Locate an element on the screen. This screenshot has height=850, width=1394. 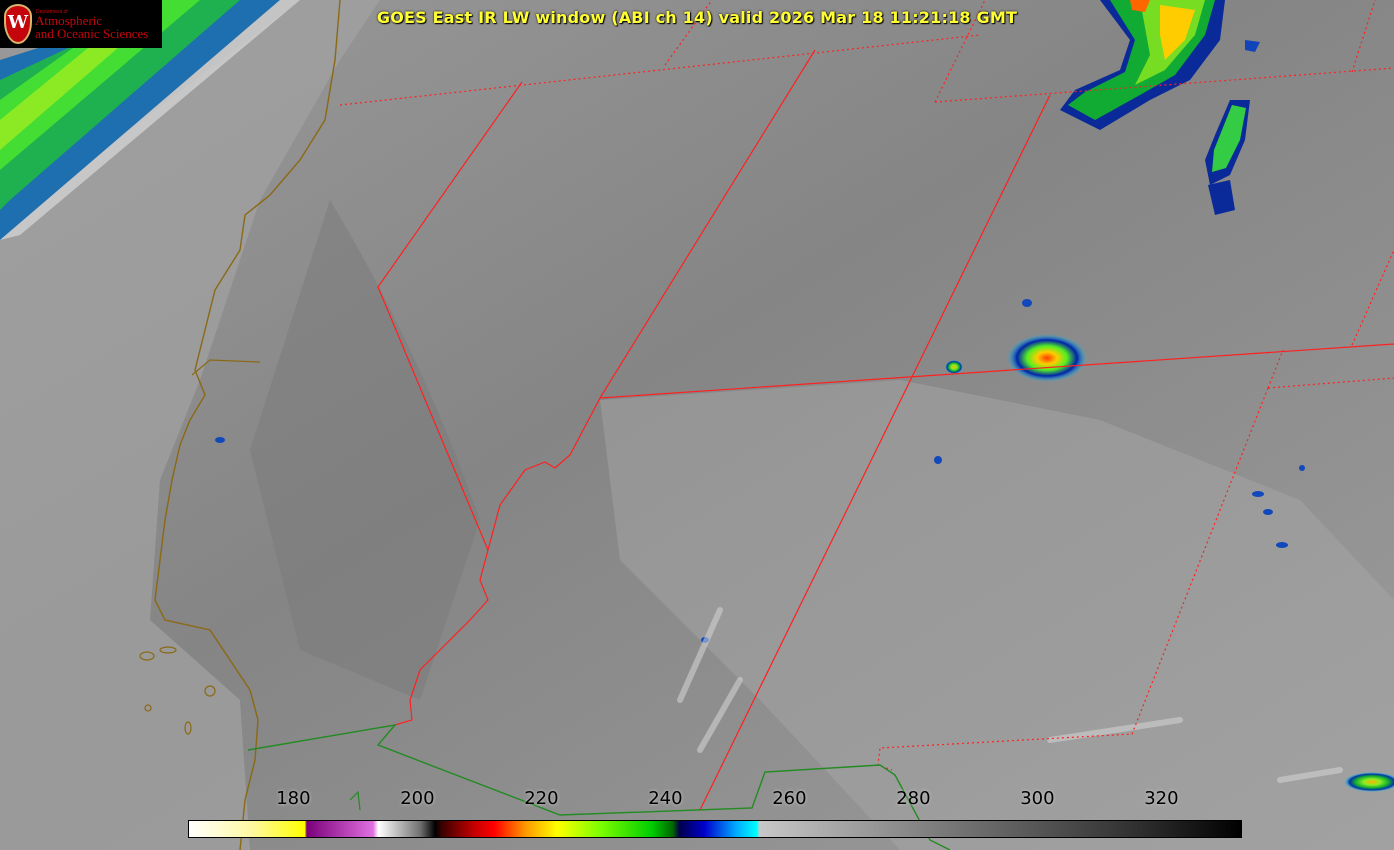
colorbar-tick: 240 is located at coordinates (665, 798).